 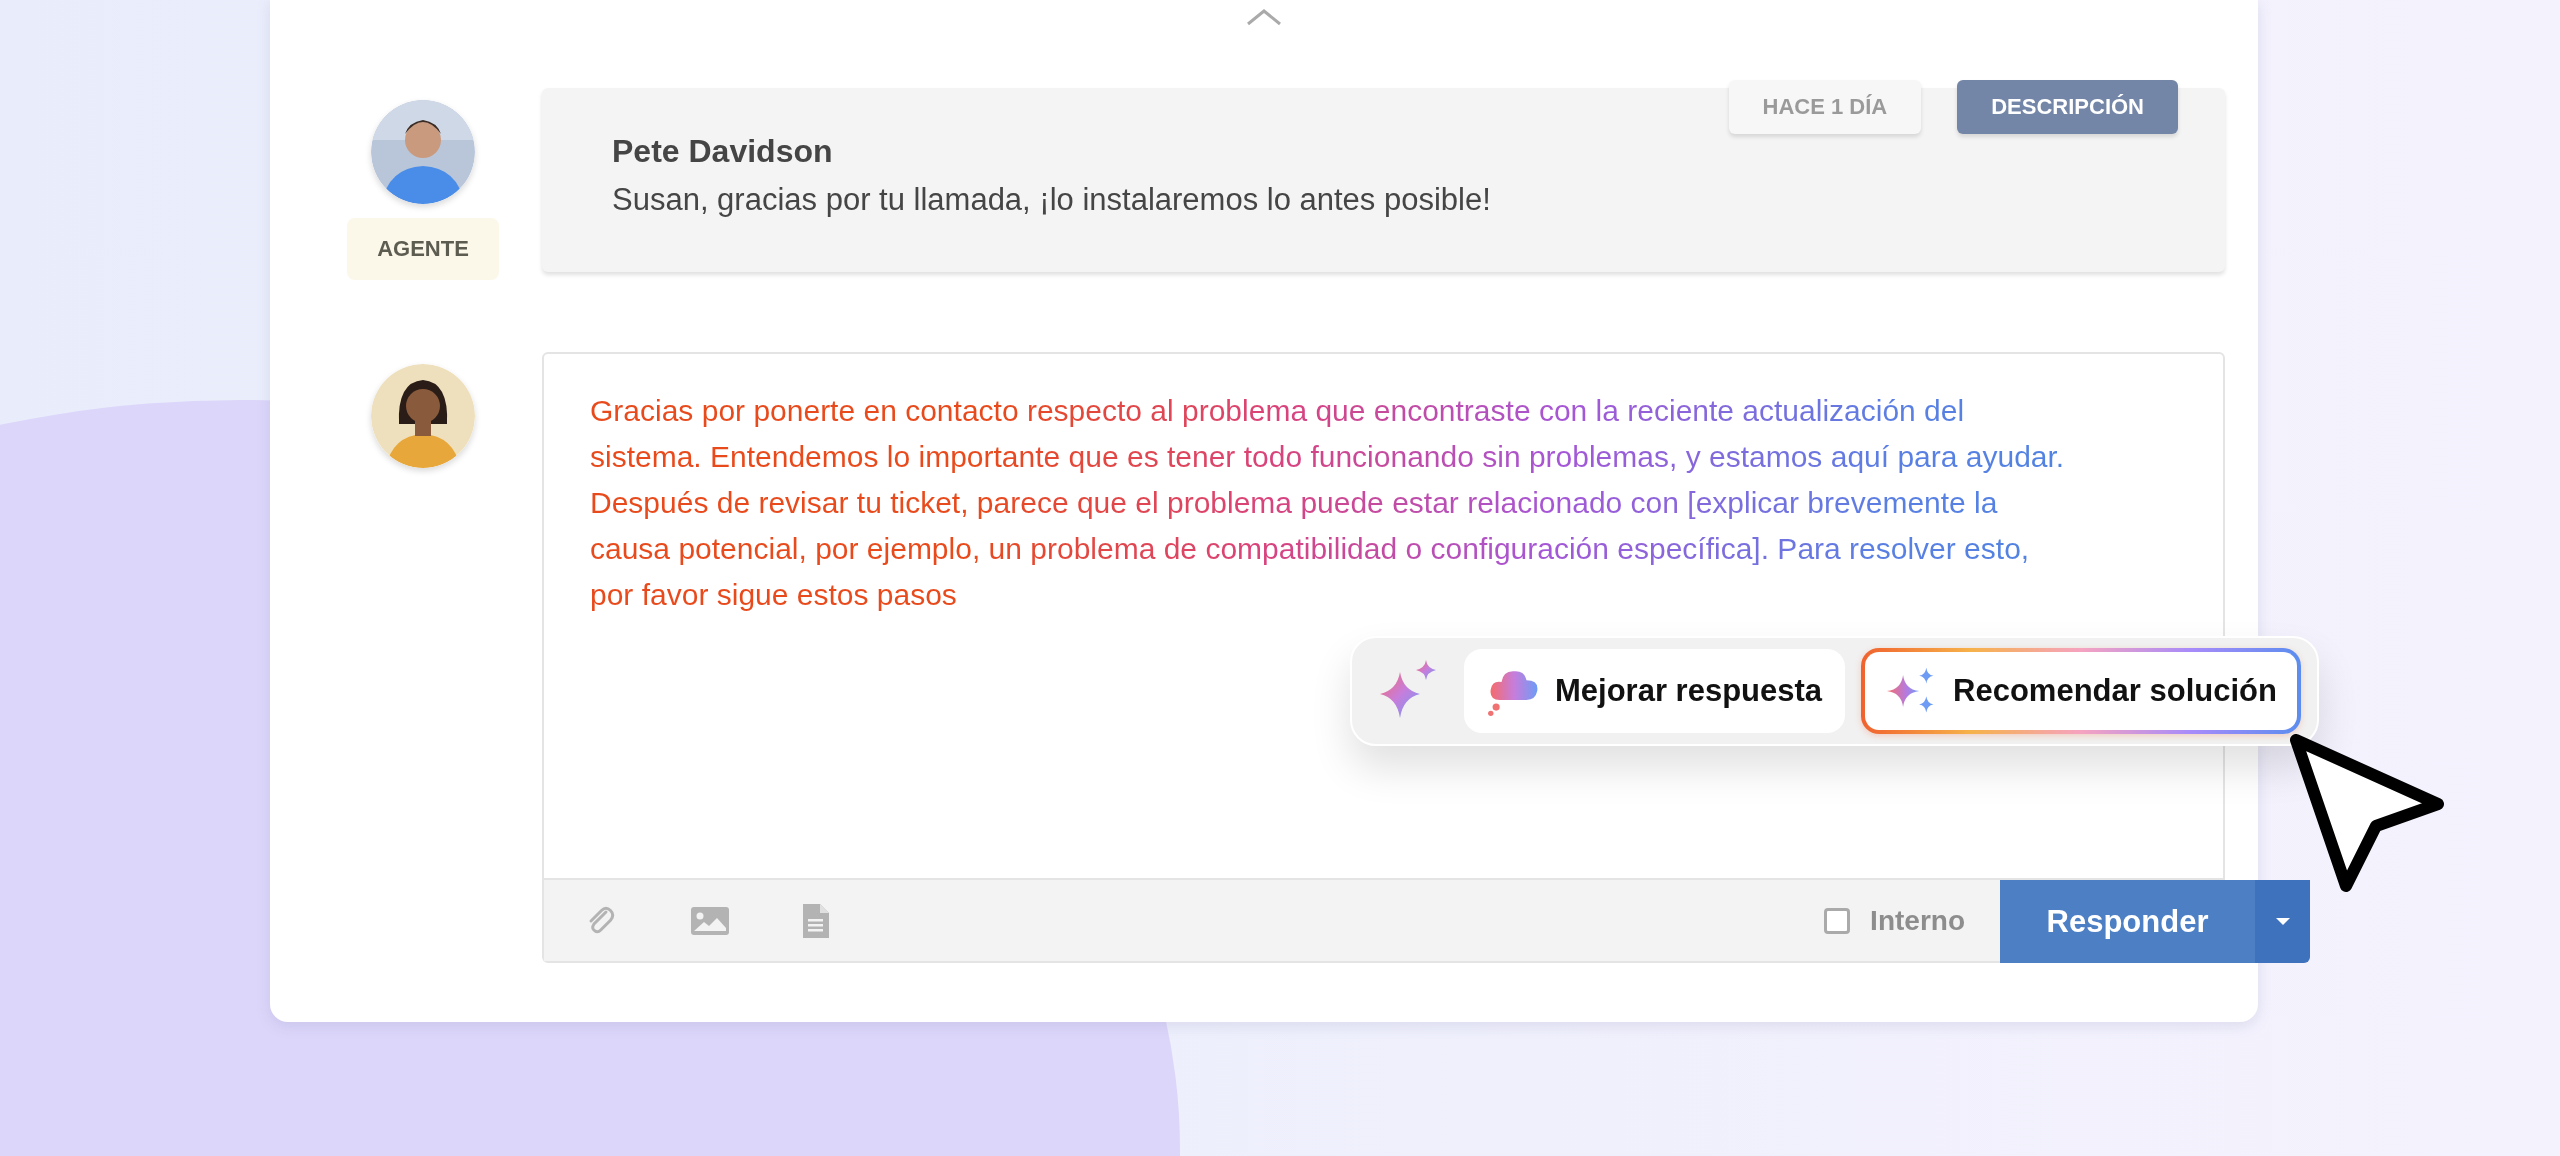 I want to click on chevron-up-icon, so click(x=1264, y=17).